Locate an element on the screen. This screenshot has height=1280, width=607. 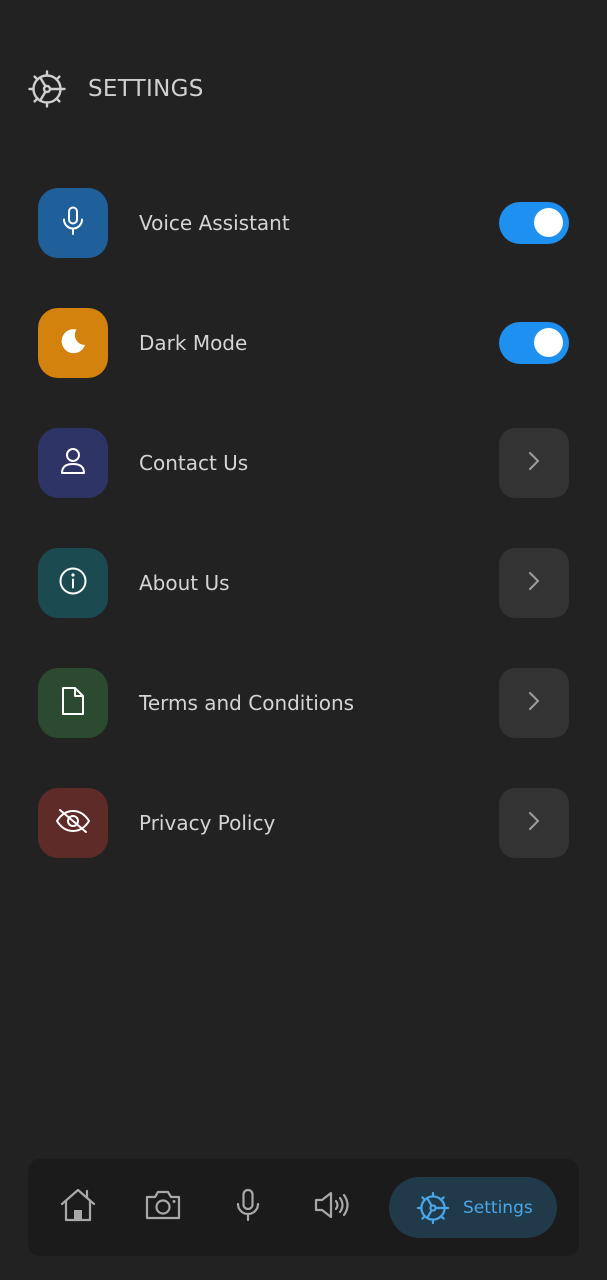
privacy-policy-chevron-button is located at coordinates (534, 823).